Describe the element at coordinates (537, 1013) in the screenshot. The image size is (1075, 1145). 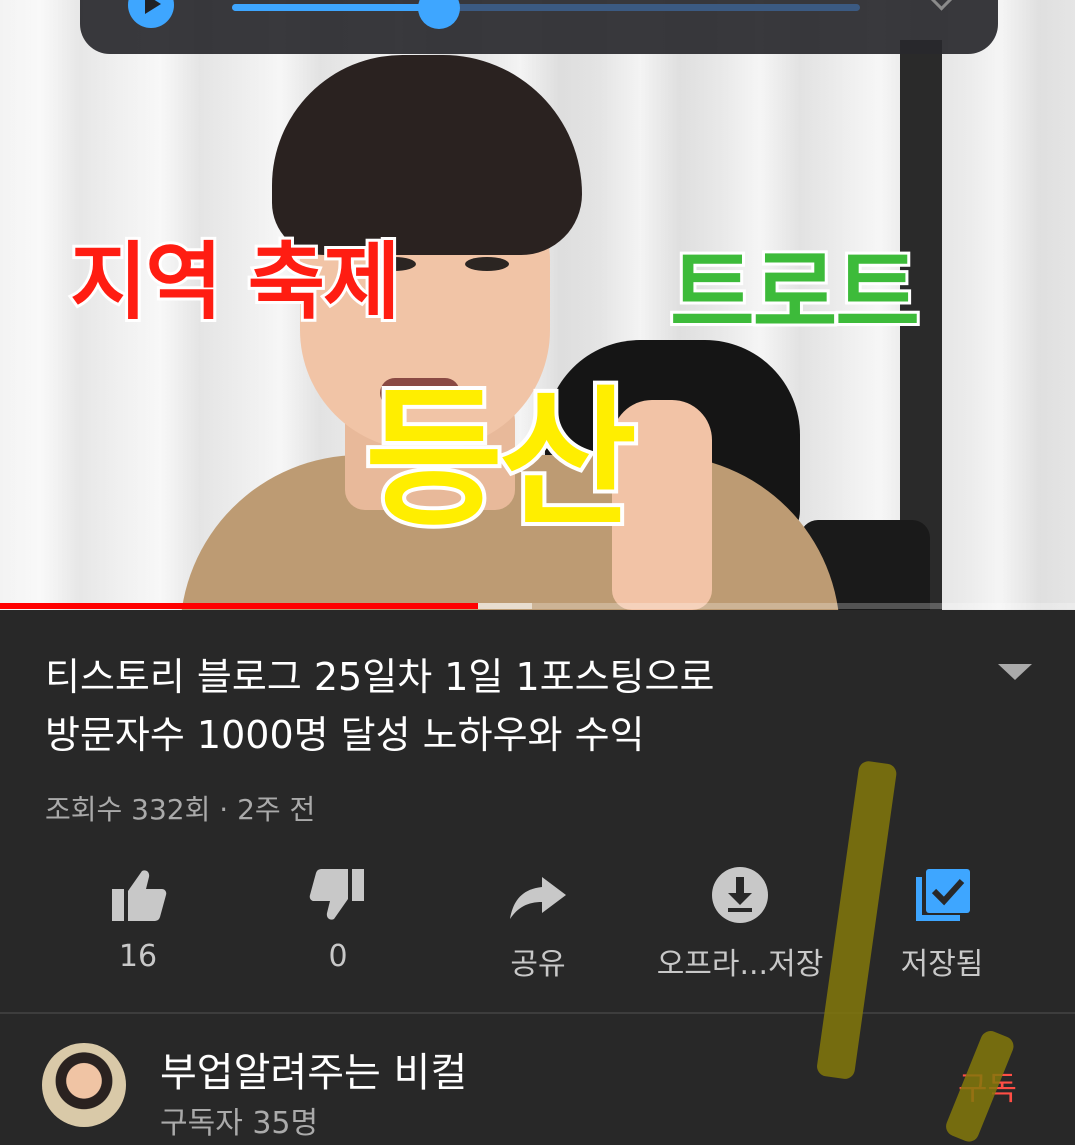
I see `divider` at that location.